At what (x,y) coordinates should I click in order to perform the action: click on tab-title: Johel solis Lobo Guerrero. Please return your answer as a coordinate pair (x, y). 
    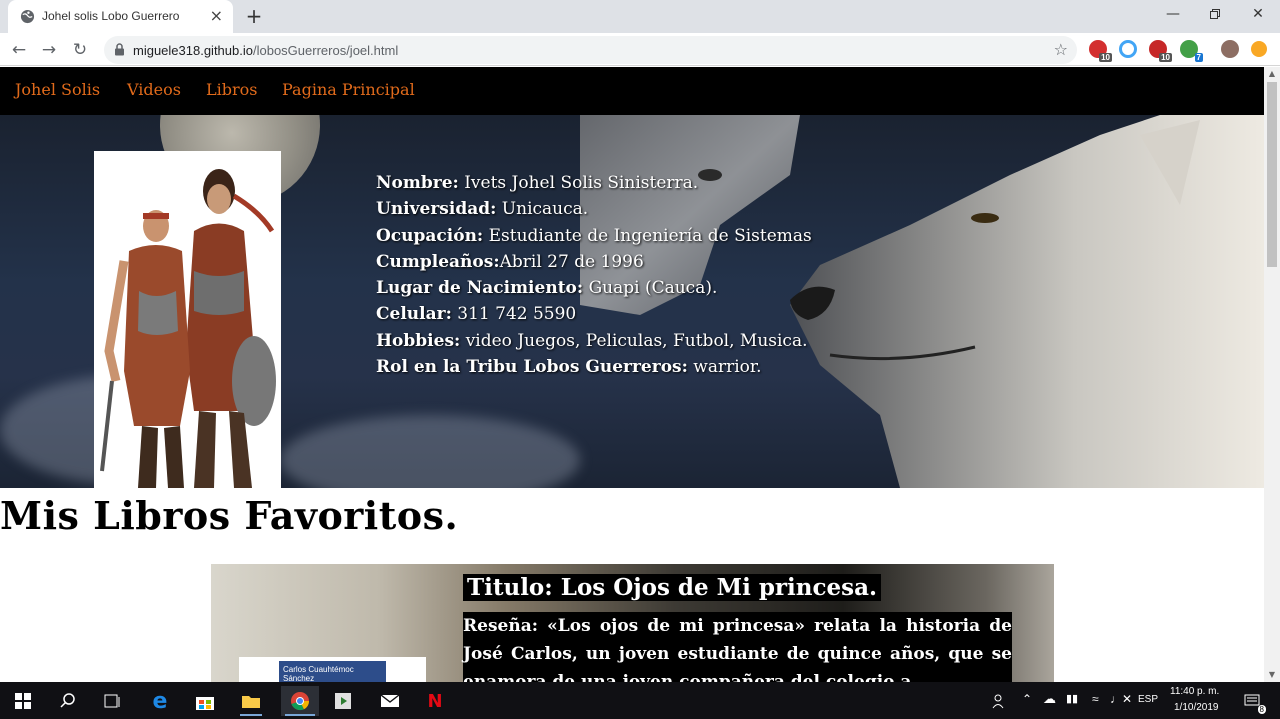
    Looking at the image, I should click on (111, 16).